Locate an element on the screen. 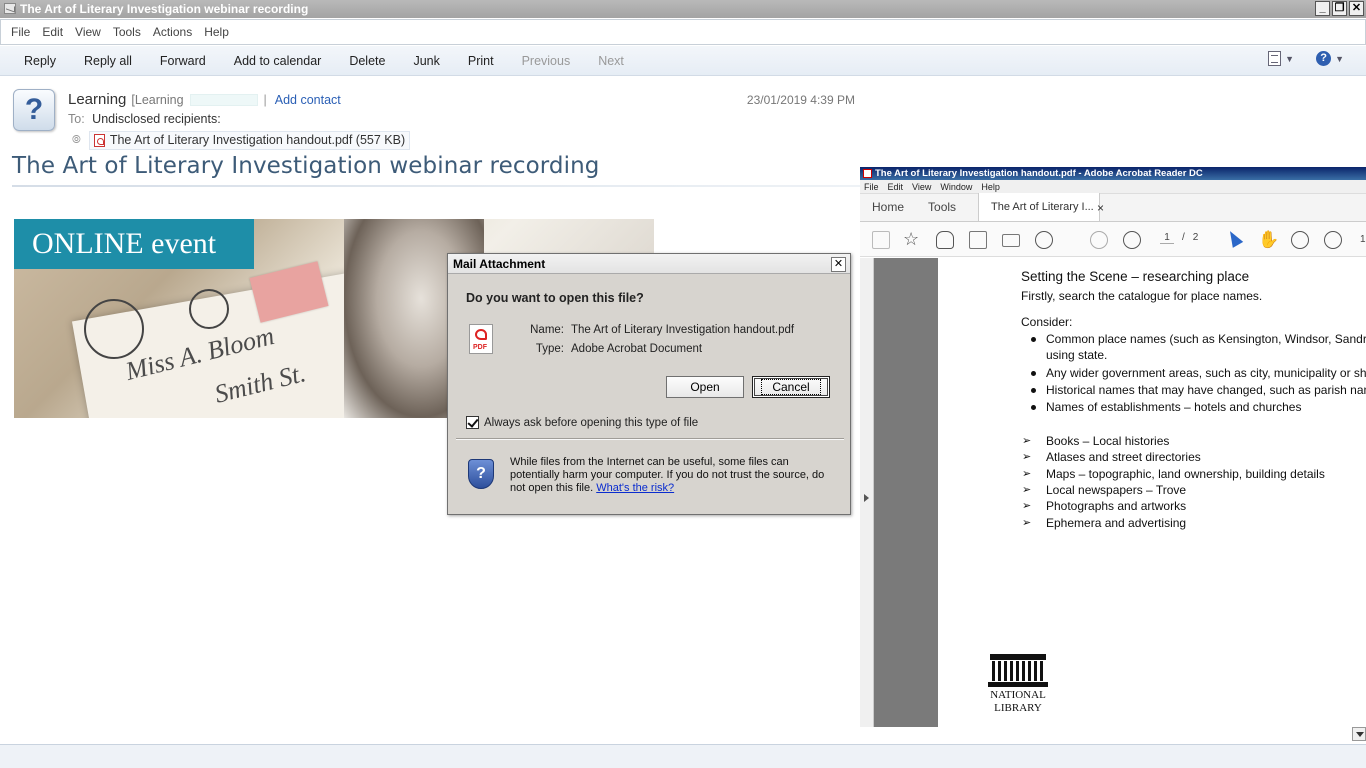 The height and width of the screenshot is (768, 1366). acrobat-menu-edit: Edit is located at coordinates (896, 187).